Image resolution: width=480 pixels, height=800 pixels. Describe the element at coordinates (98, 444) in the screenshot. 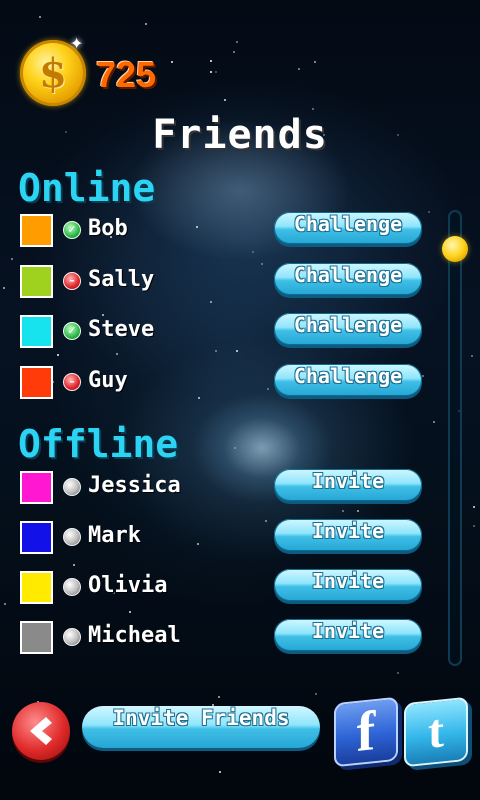

I see `section-offline-heading: Offline` at that location.